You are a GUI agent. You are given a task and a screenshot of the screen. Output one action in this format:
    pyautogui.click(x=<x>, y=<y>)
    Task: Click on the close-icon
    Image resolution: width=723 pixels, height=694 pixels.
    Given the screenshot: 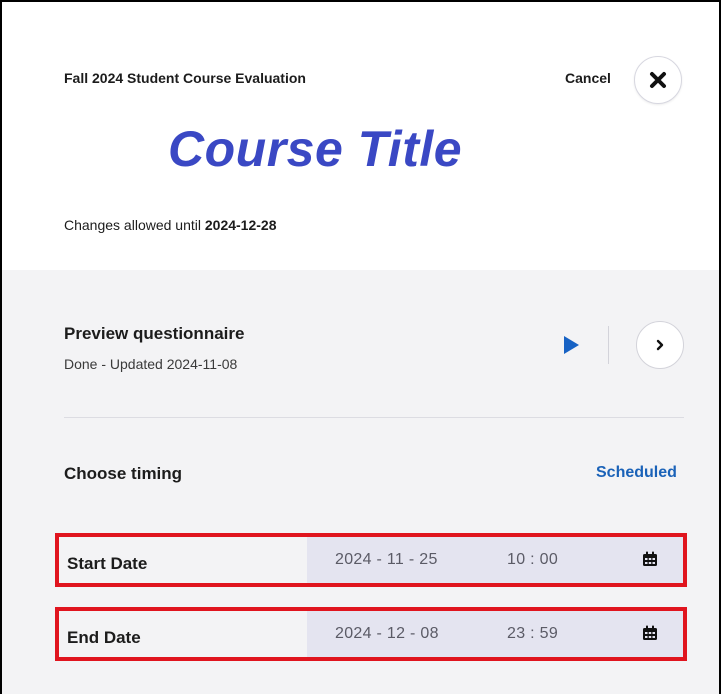 What is the action you would take?
    pyautogui.click(x=658, y=80)
    